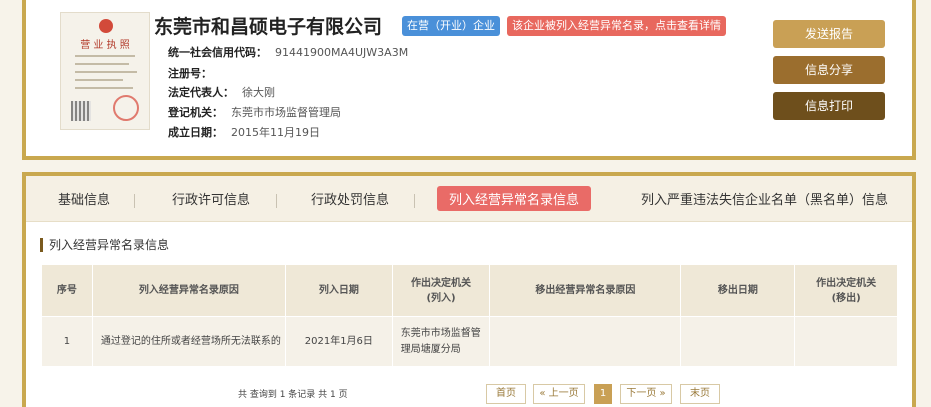 This screenshot has width=931, height=407. I want to click on col-header-authority: 作出决定机关 (列入), so click(441, 290).